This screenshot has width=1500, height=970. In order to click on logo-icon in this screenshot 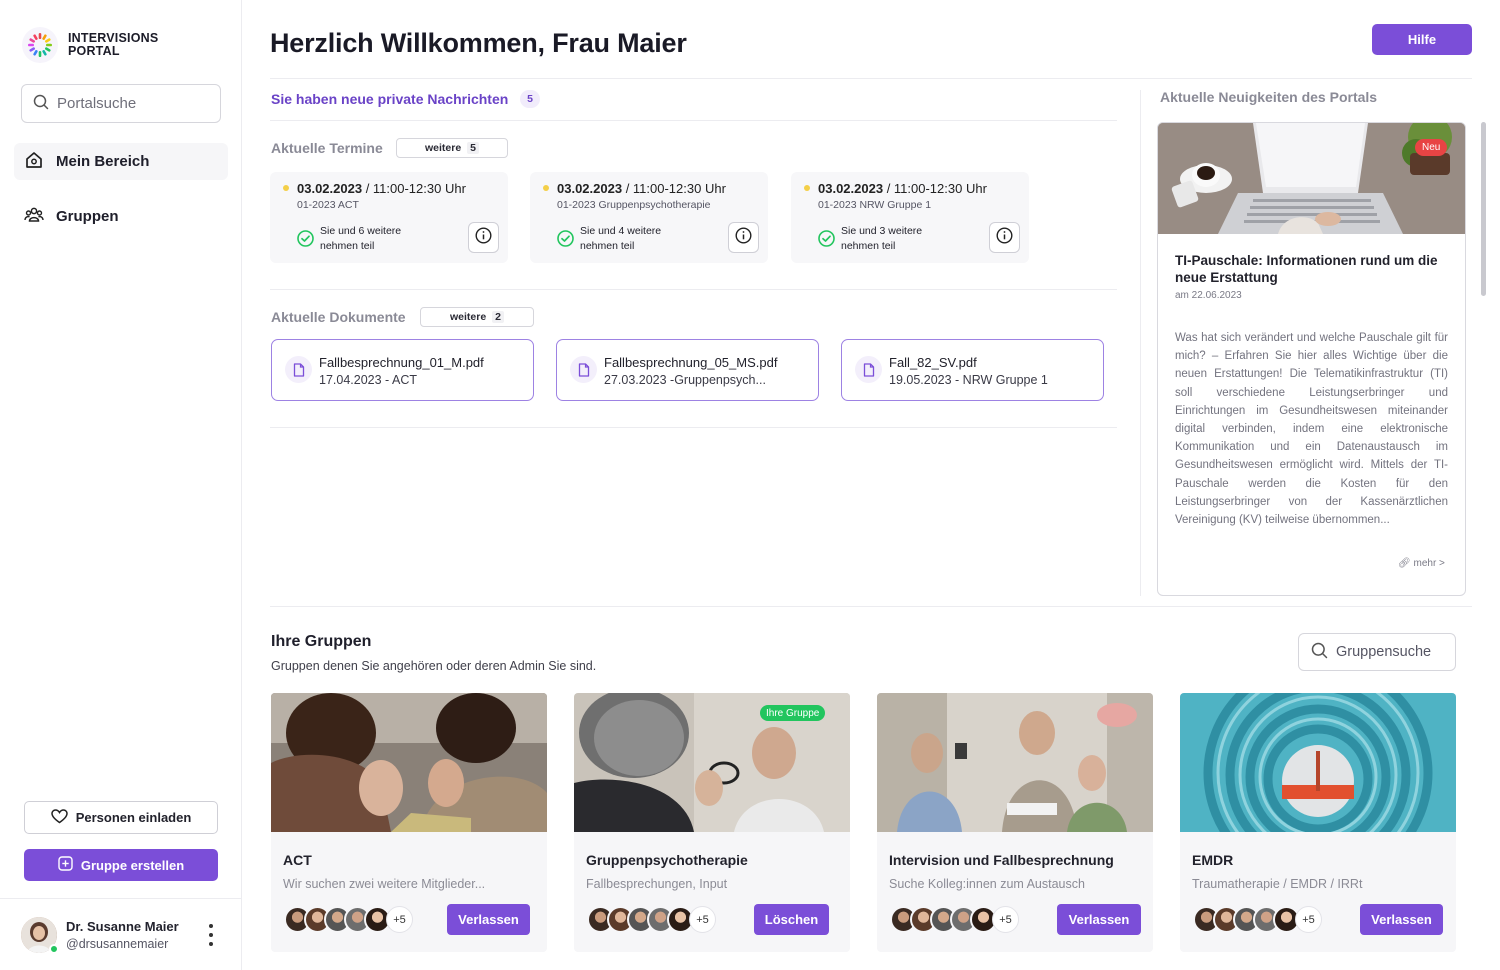, I will do `click(40, 45)`.